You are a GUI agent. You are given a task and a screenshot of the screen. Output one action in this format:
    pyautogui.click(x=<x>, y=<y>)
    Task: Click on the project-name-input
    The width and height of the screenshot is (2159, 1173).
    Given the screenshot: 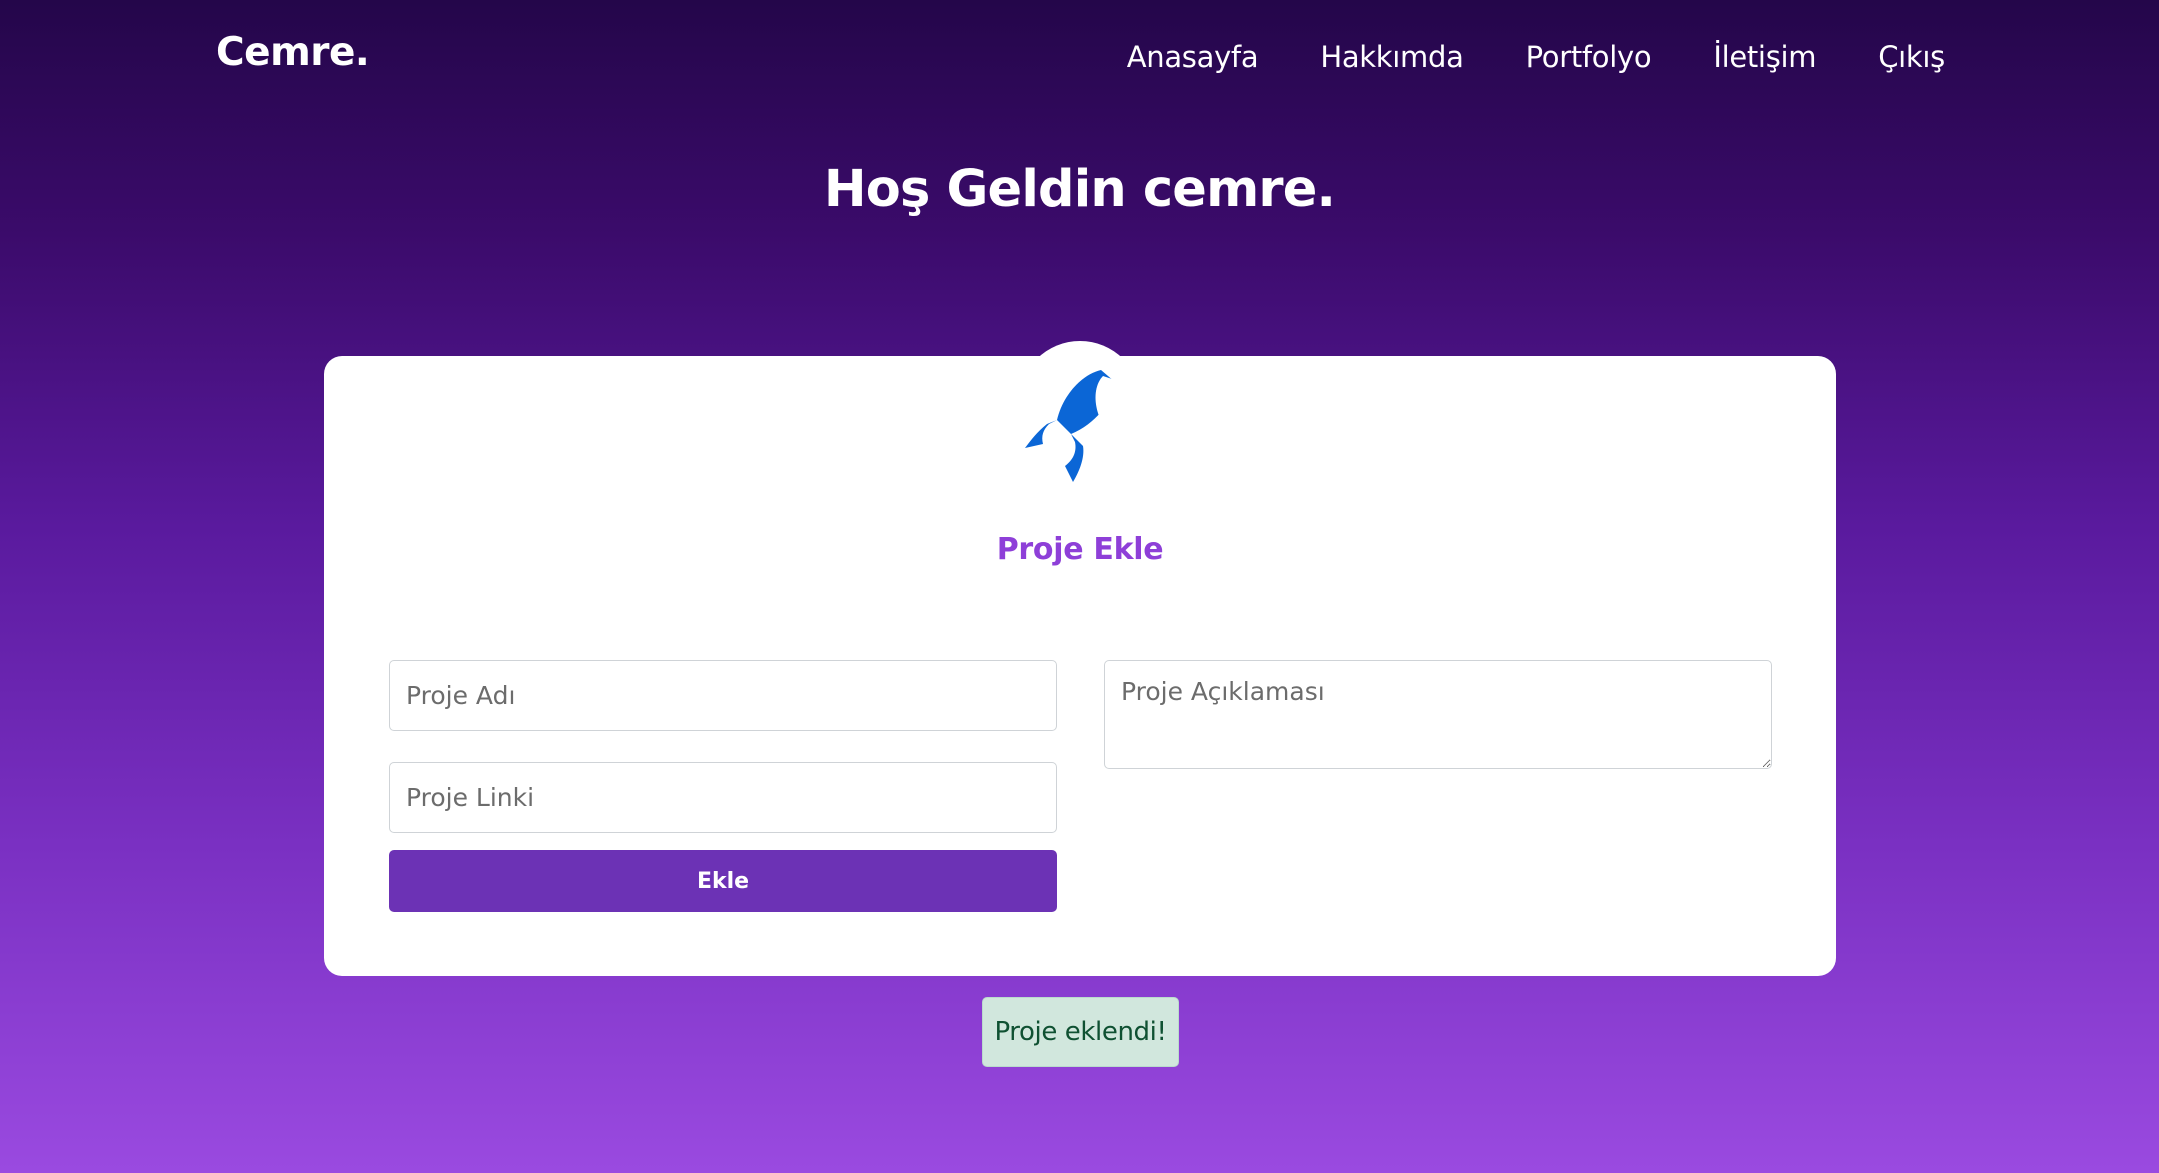 What is the action you would take?
    pyautogui.click(x=723, y=695)
    